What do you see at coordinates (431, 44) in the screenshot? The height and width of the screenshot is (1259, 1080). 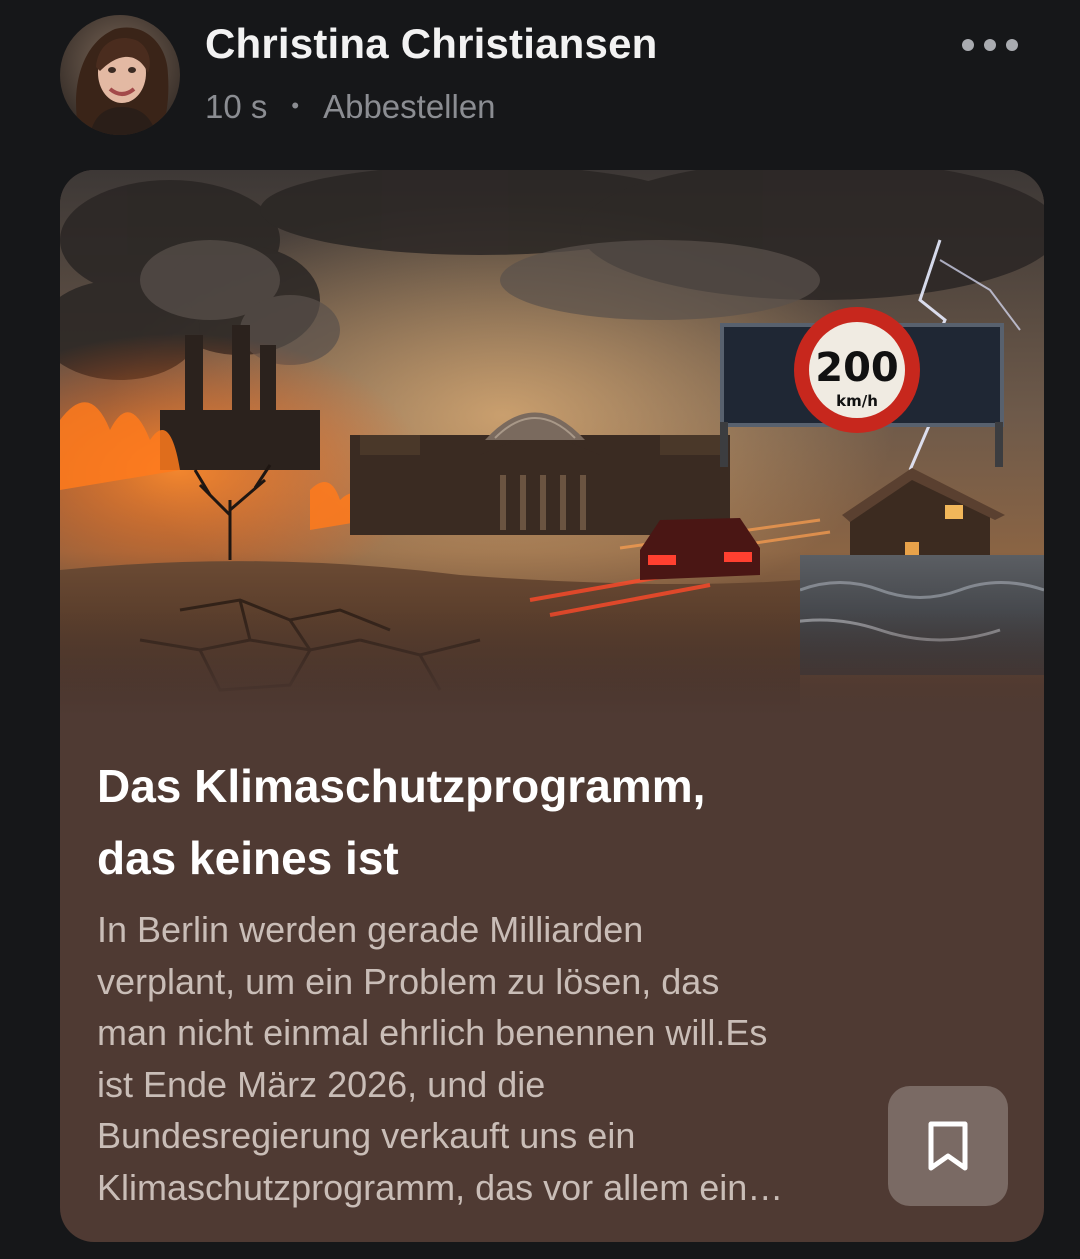 I see `author-name: Christina Christiansen` at bounding box center [431, 44].